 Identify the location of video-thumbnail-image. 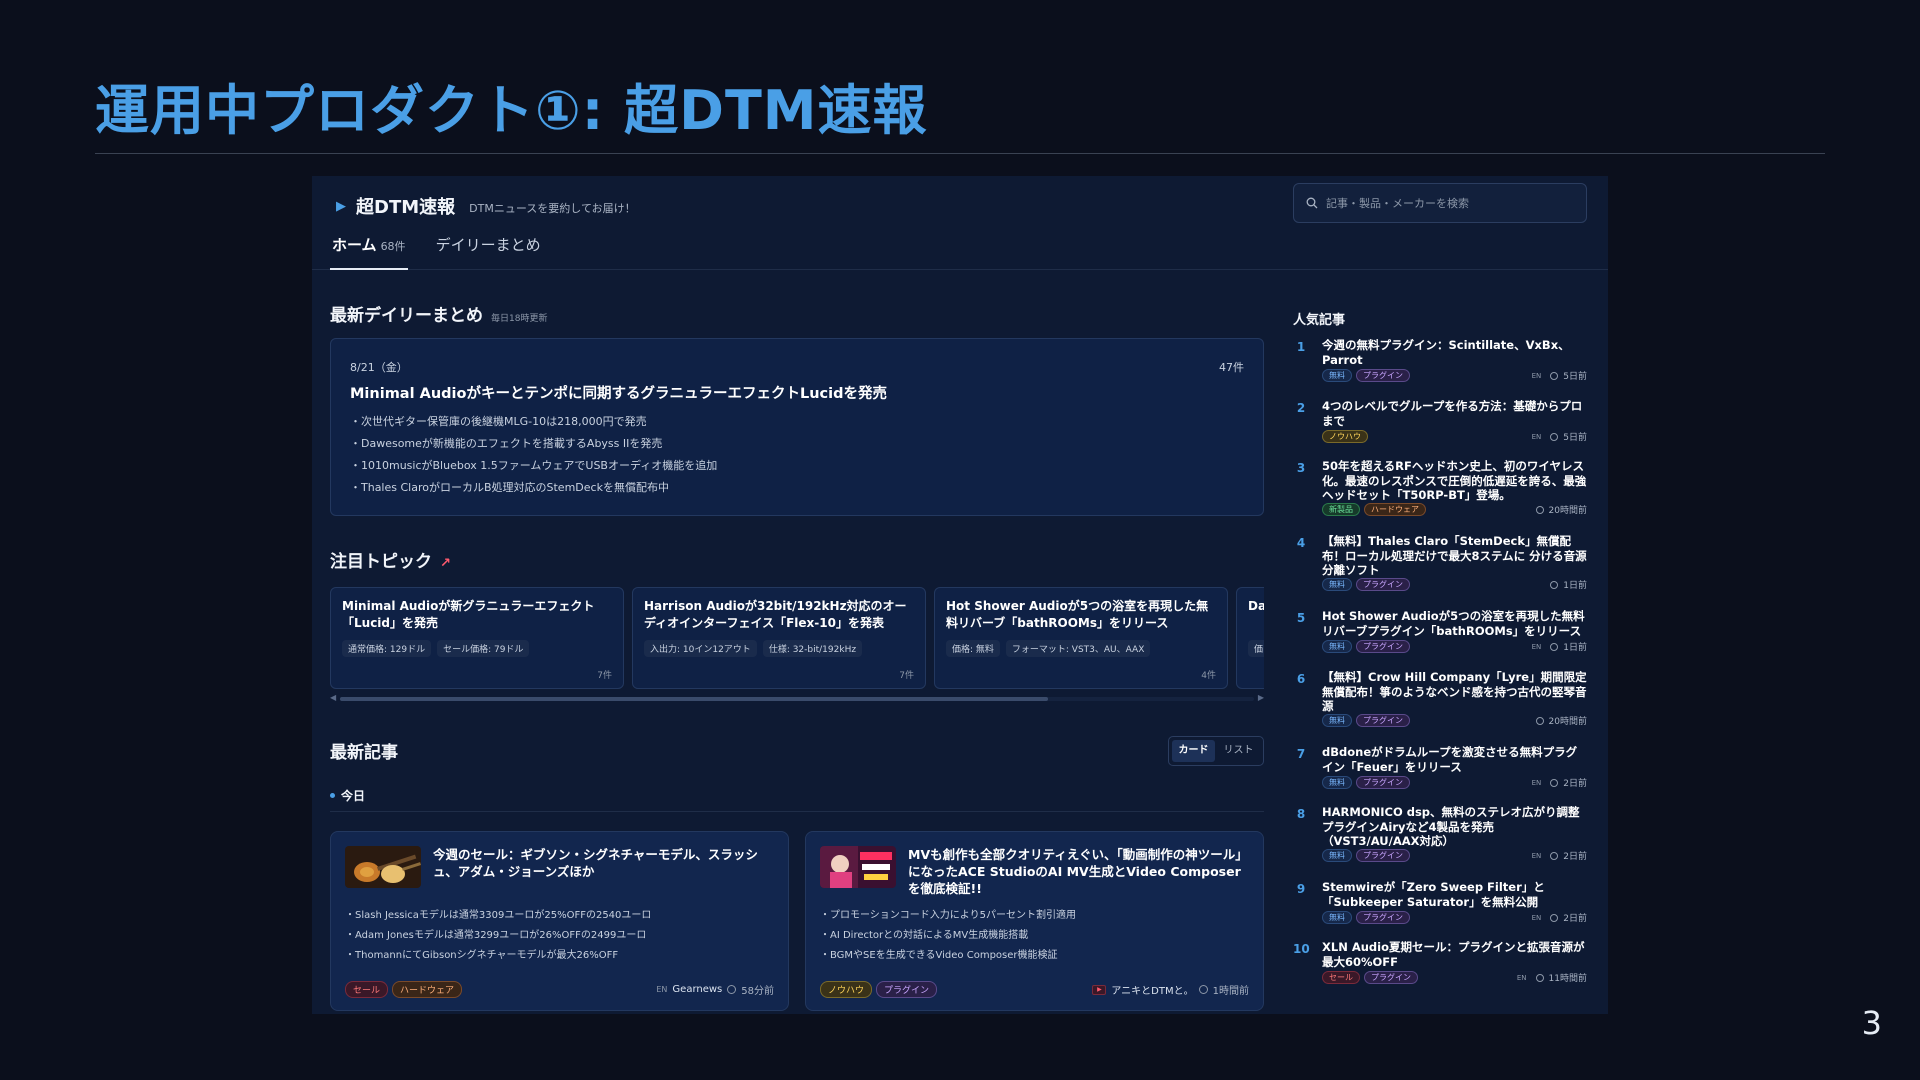
(858, 867).